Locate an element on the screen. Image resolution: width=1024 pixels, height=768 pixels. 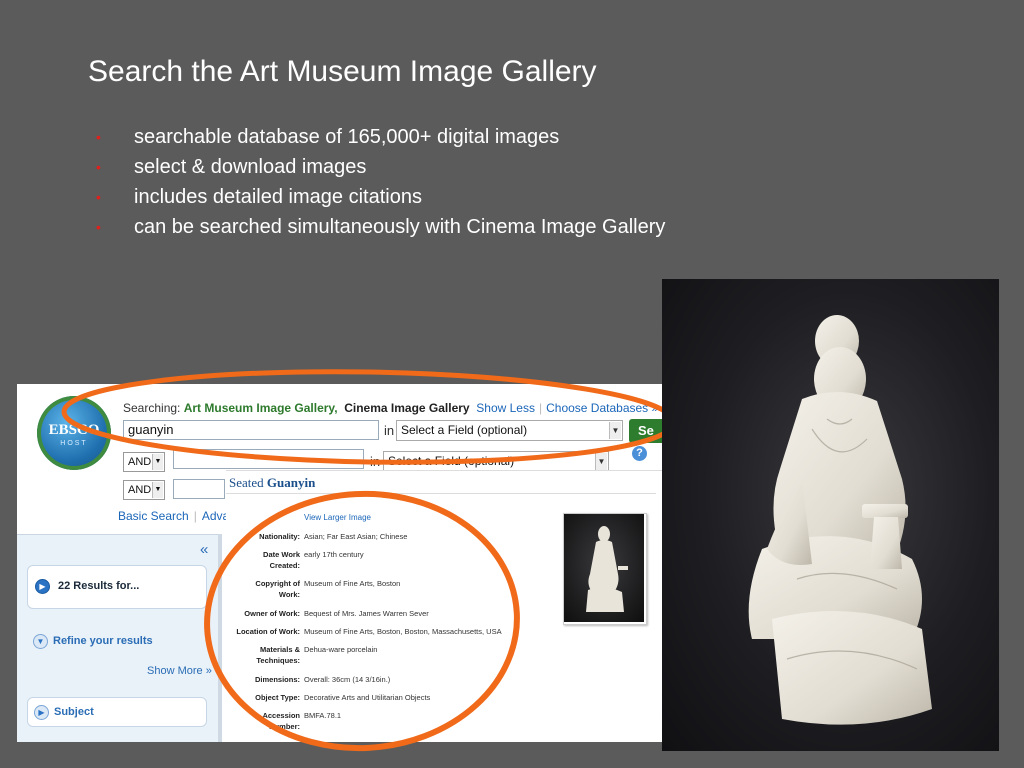
detail-label: Date Work Created: is located at coordinates (263, 560).